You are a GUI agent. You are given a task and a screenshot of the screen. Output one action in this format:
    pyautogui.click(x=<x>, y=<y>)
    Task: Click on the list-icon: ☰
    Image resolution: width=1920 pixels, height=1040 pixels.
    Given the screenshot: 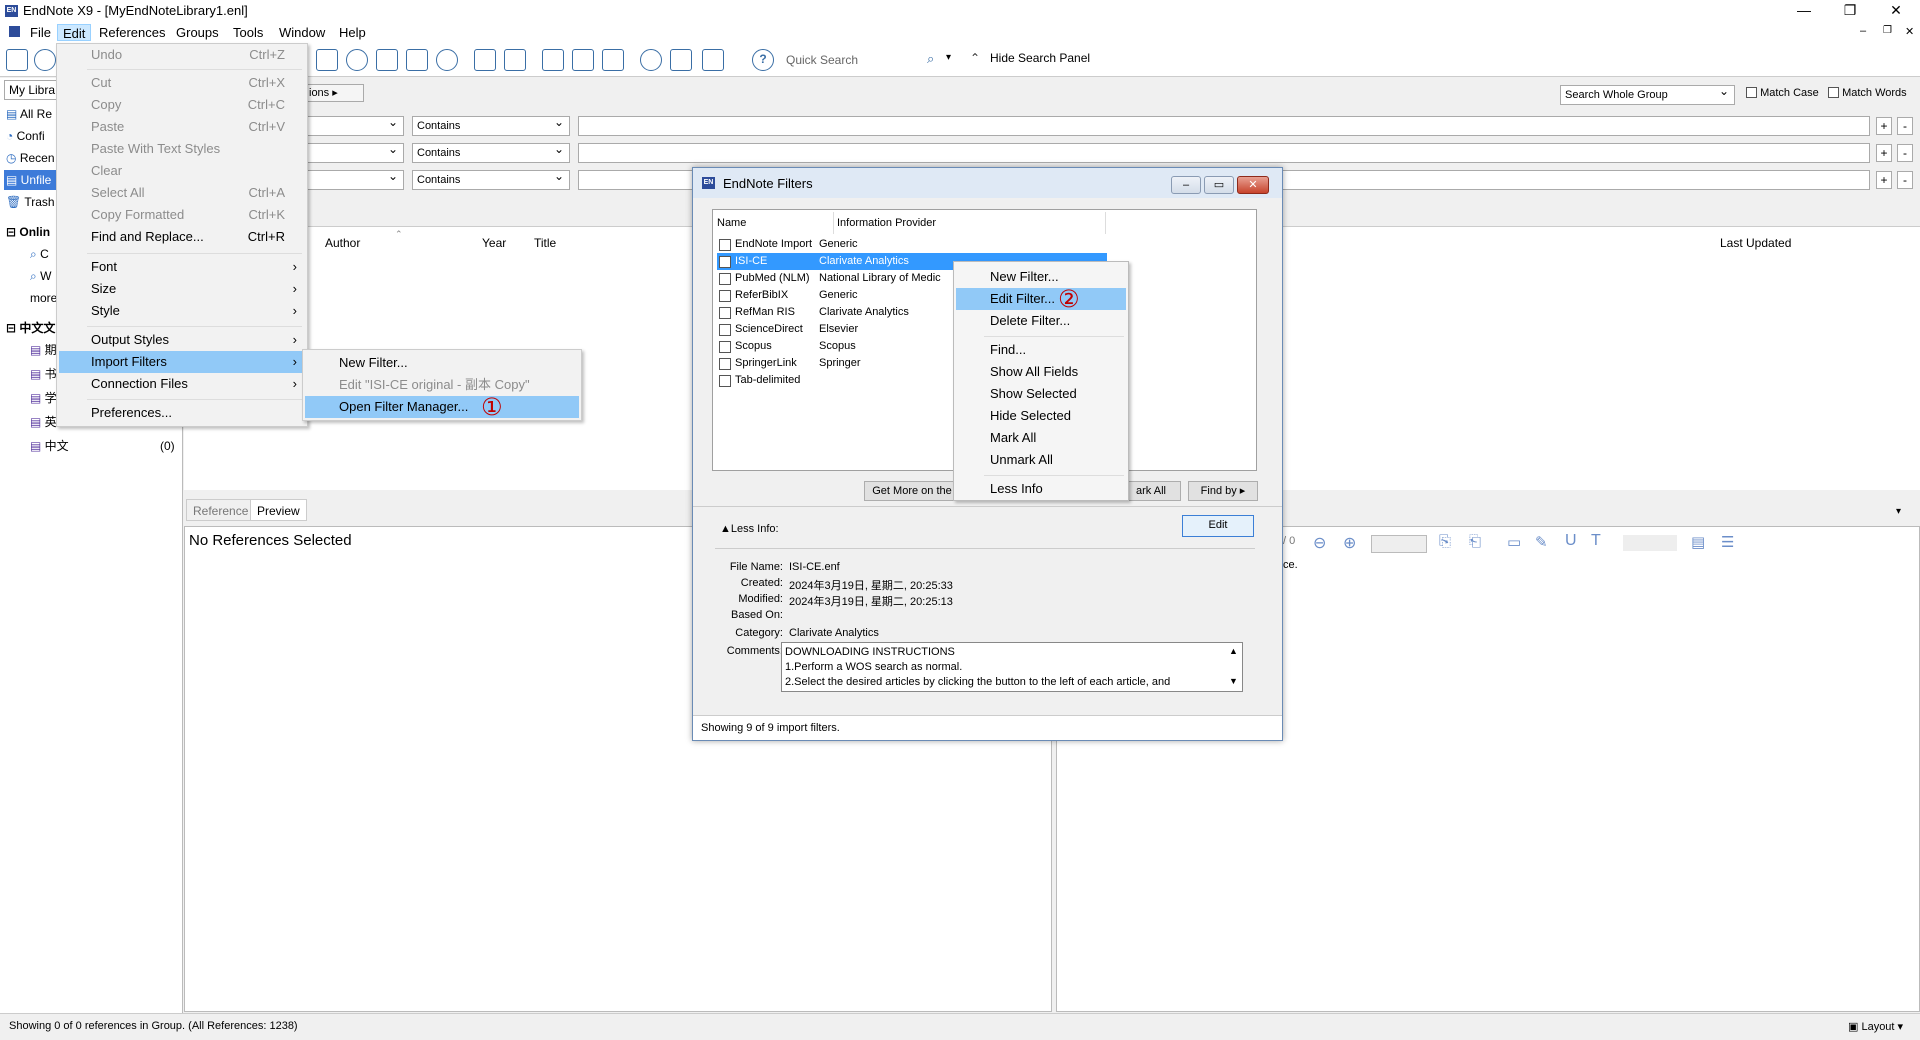 What is the action you would take?
    pyautogui.click(x=1727, y=542)
    